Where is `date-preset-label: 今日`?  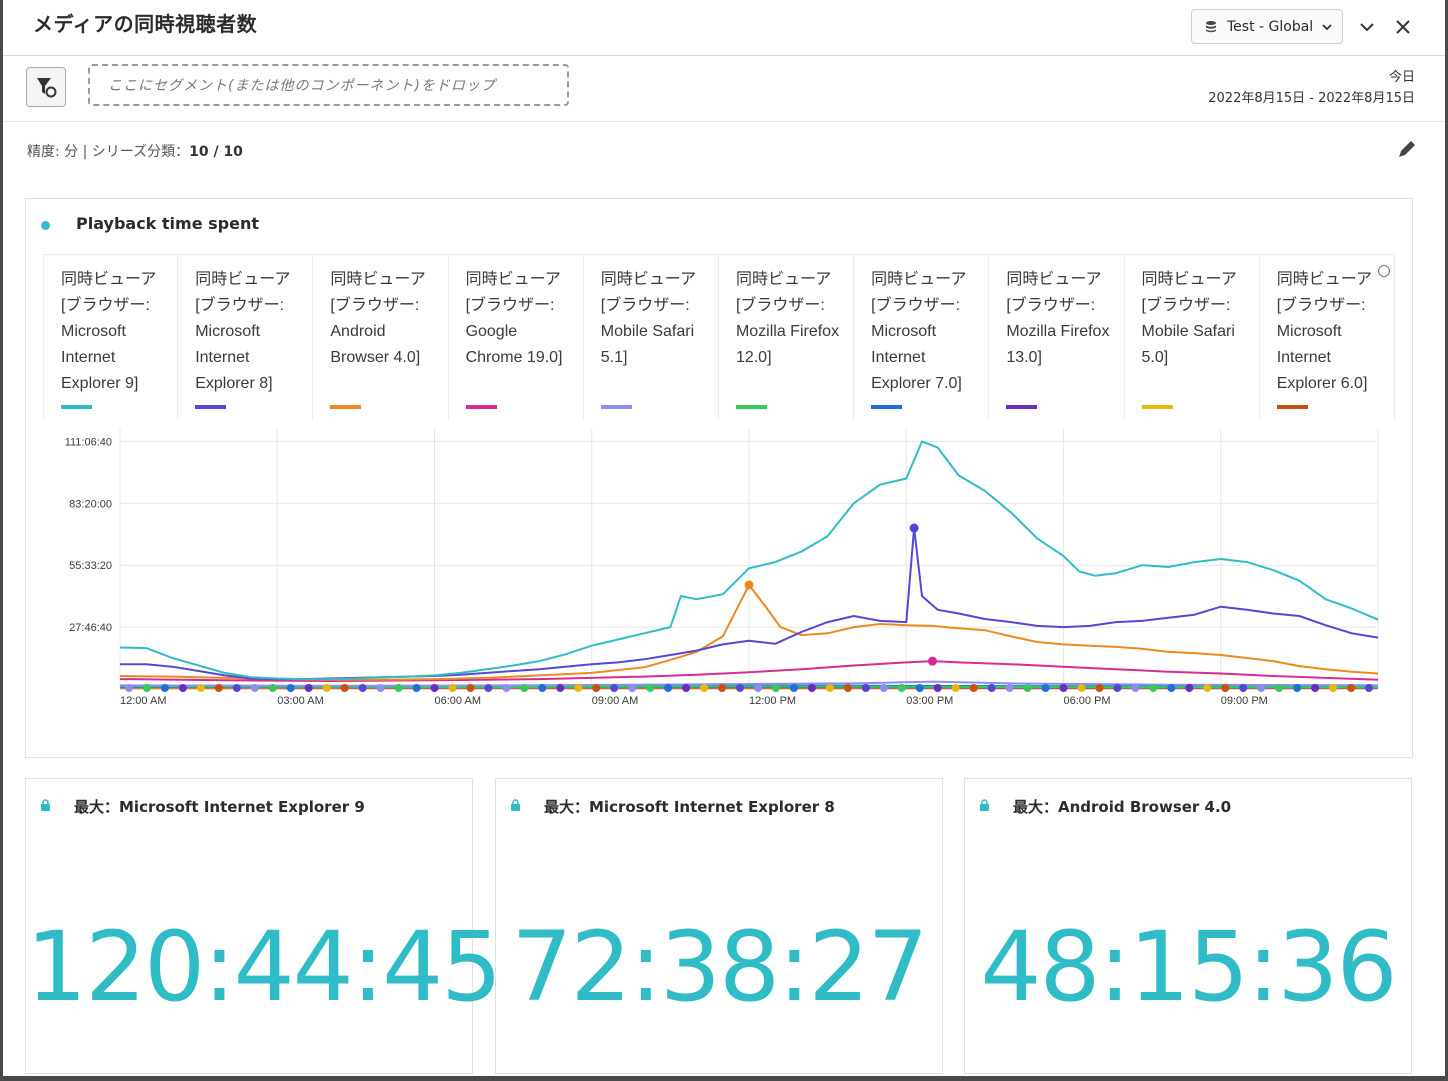 date-preset-label: 今日 is located at coordinates (1402, 75).